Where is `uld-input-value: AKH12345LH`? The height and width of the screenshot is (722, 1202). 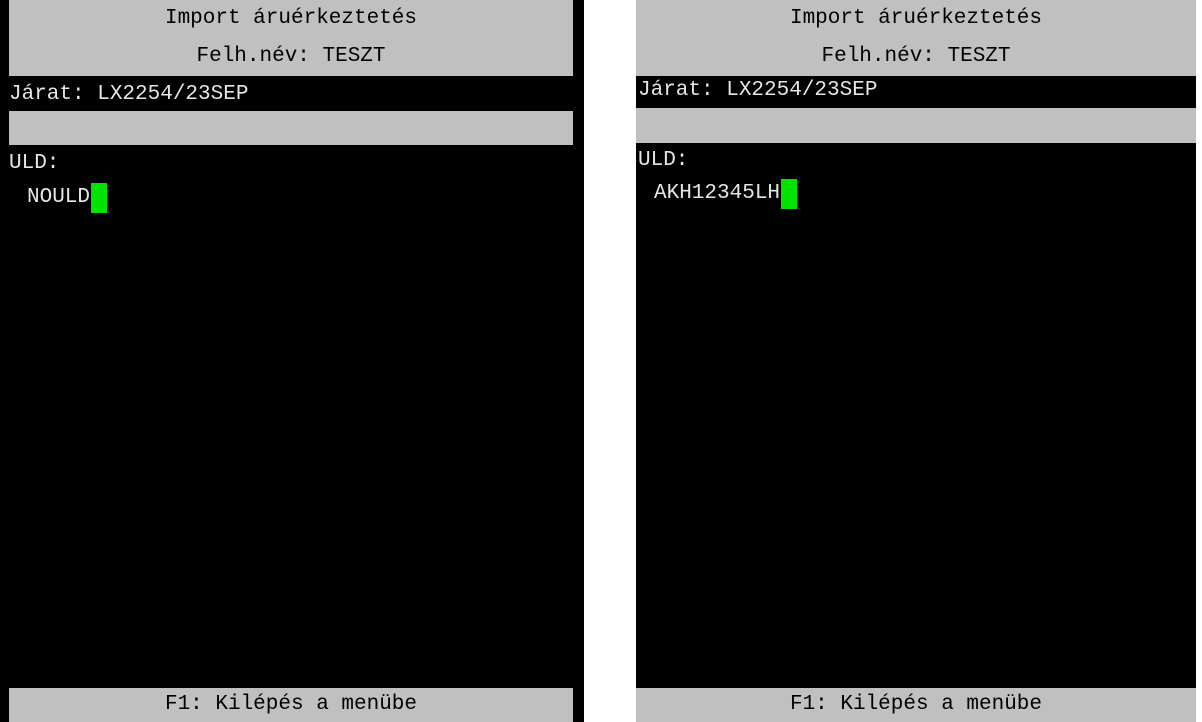
uld-input-value: AKH12345LH is located at coordinates (717, 194).